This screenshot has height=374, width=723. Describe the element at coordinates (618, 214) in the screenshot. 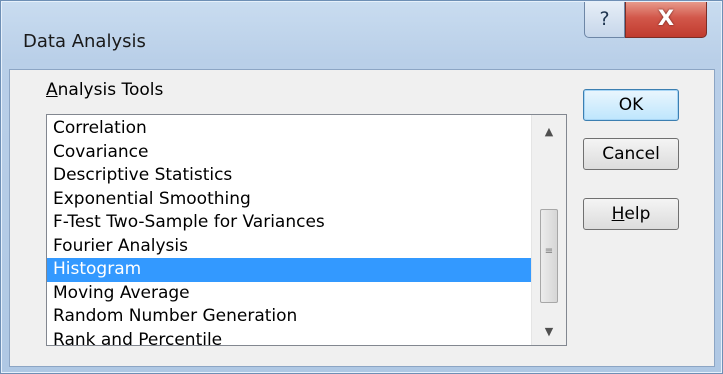

I see `access-key-h: H` at that location.